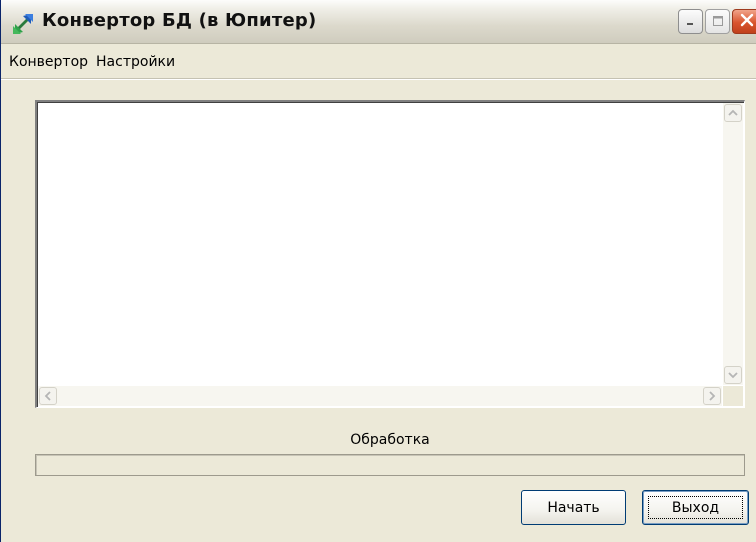 Image resolution: width=756 pixels, height=542 pixels. What do you see at coordinates (378, 62) in the screenshot?
I see `menu-bar: Конвертор Настройки` at bounding box center [378, 62].